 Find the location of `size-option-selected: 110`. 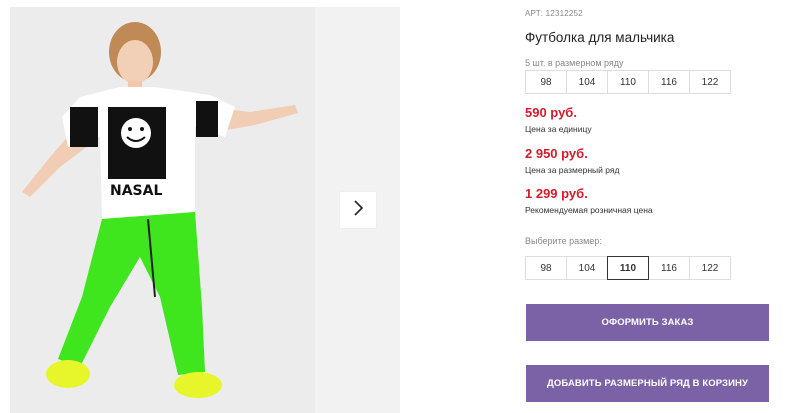

size-option-selected: 110 is located at coordinates (628, 268).